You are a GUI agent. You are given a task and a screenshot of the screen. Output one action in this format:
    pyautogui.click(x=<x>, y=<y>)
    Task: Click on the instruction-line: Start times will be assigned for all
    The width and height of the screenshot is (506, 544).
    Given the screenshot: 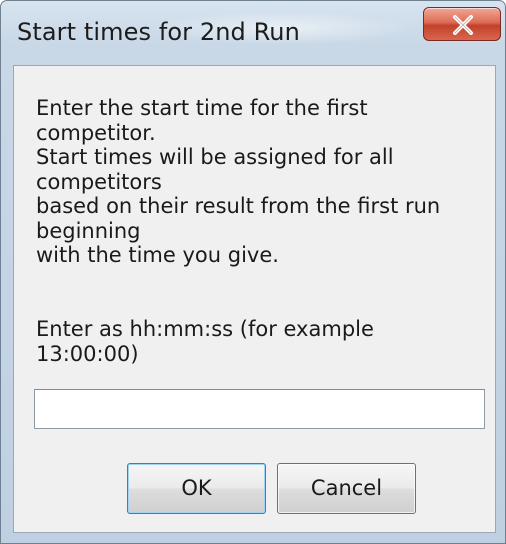 What is the action you would take?
    pyautogui.click(x=215, y=157)
    